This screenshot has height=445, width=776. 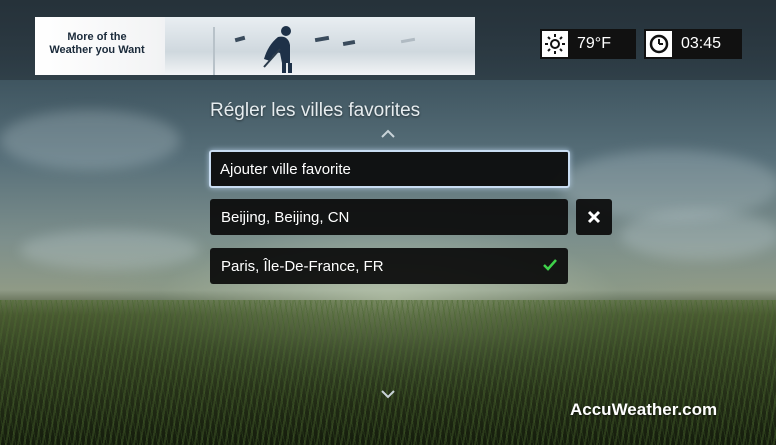 I want to click on check-icon, so click(x=550, y=265).